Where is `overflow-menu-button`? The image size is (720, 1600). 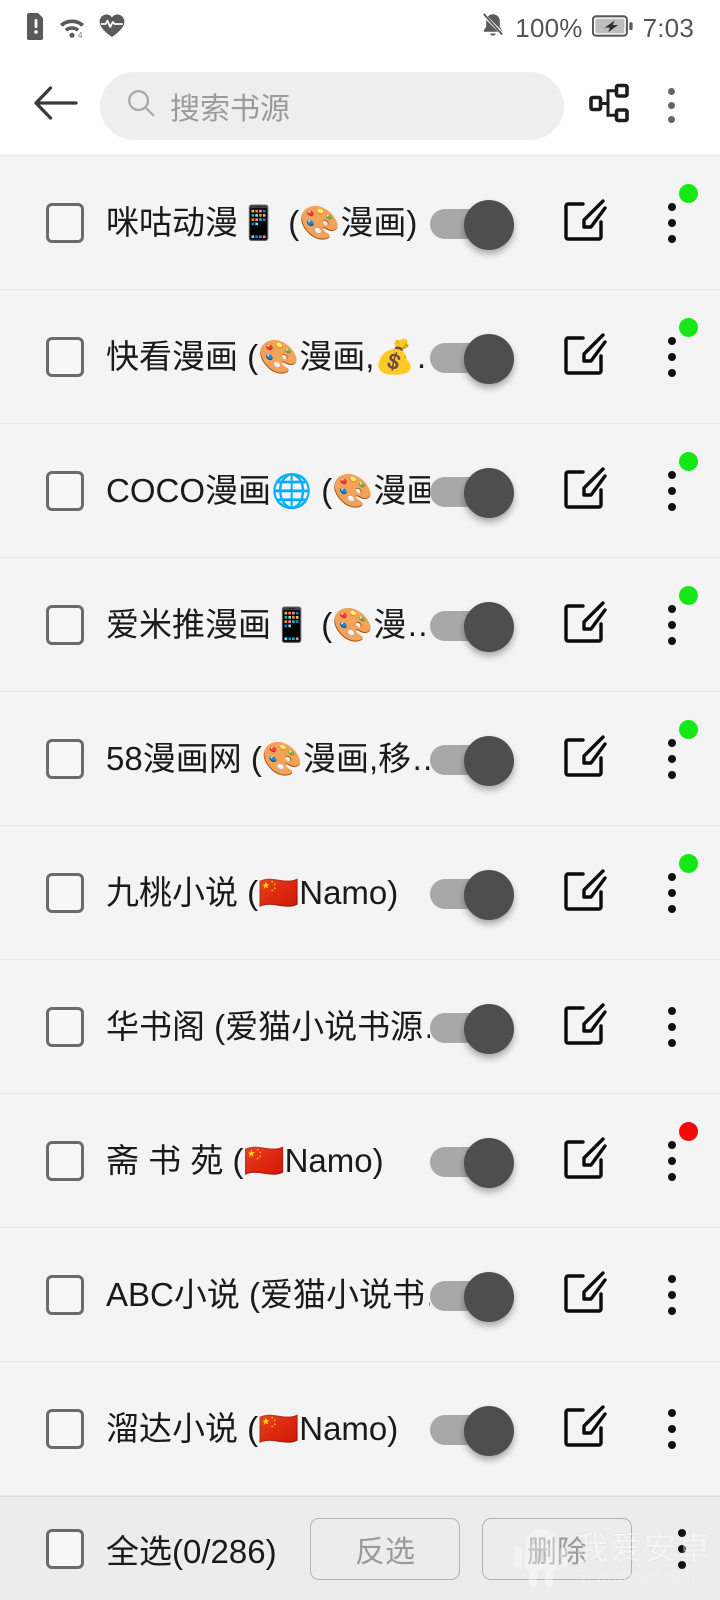
overflow-menu-button is located at coordinates (671, 106).